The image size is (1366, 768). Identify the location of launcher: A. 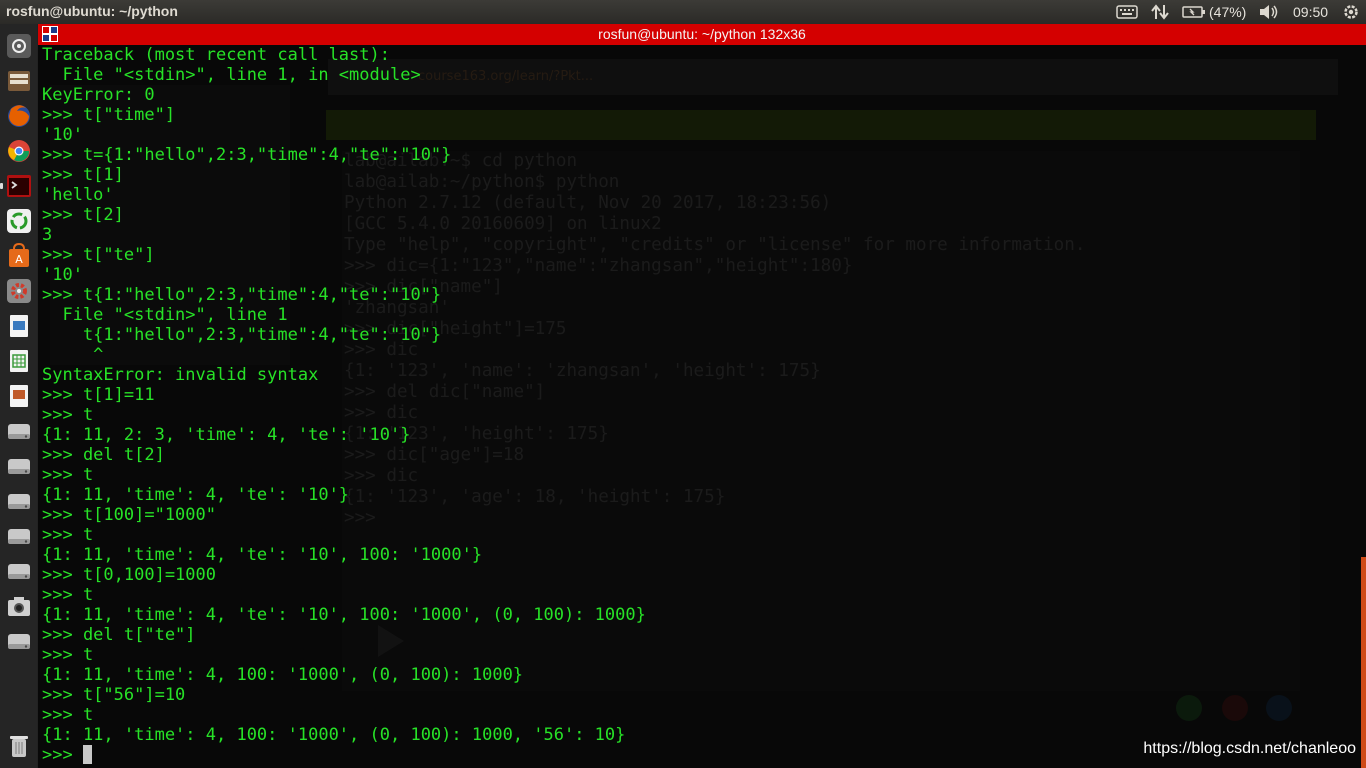
(19, 396).